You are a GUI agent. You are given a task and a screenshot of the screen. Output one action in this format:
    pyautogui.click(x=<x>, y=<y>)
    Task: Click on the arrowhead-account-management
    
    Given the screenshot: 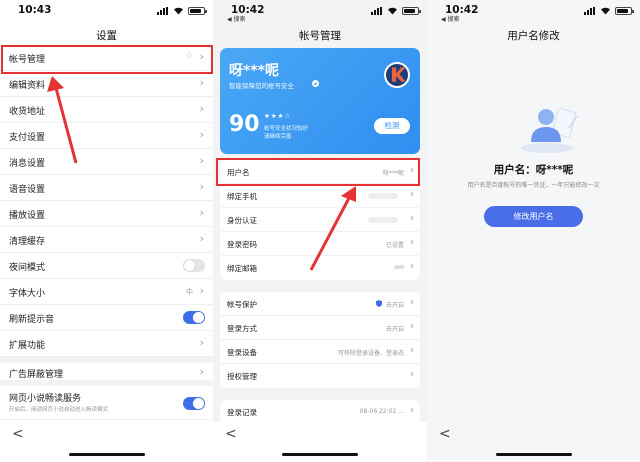 What is the action you would take?
    pyautogui.click(x=55, y=84)
    